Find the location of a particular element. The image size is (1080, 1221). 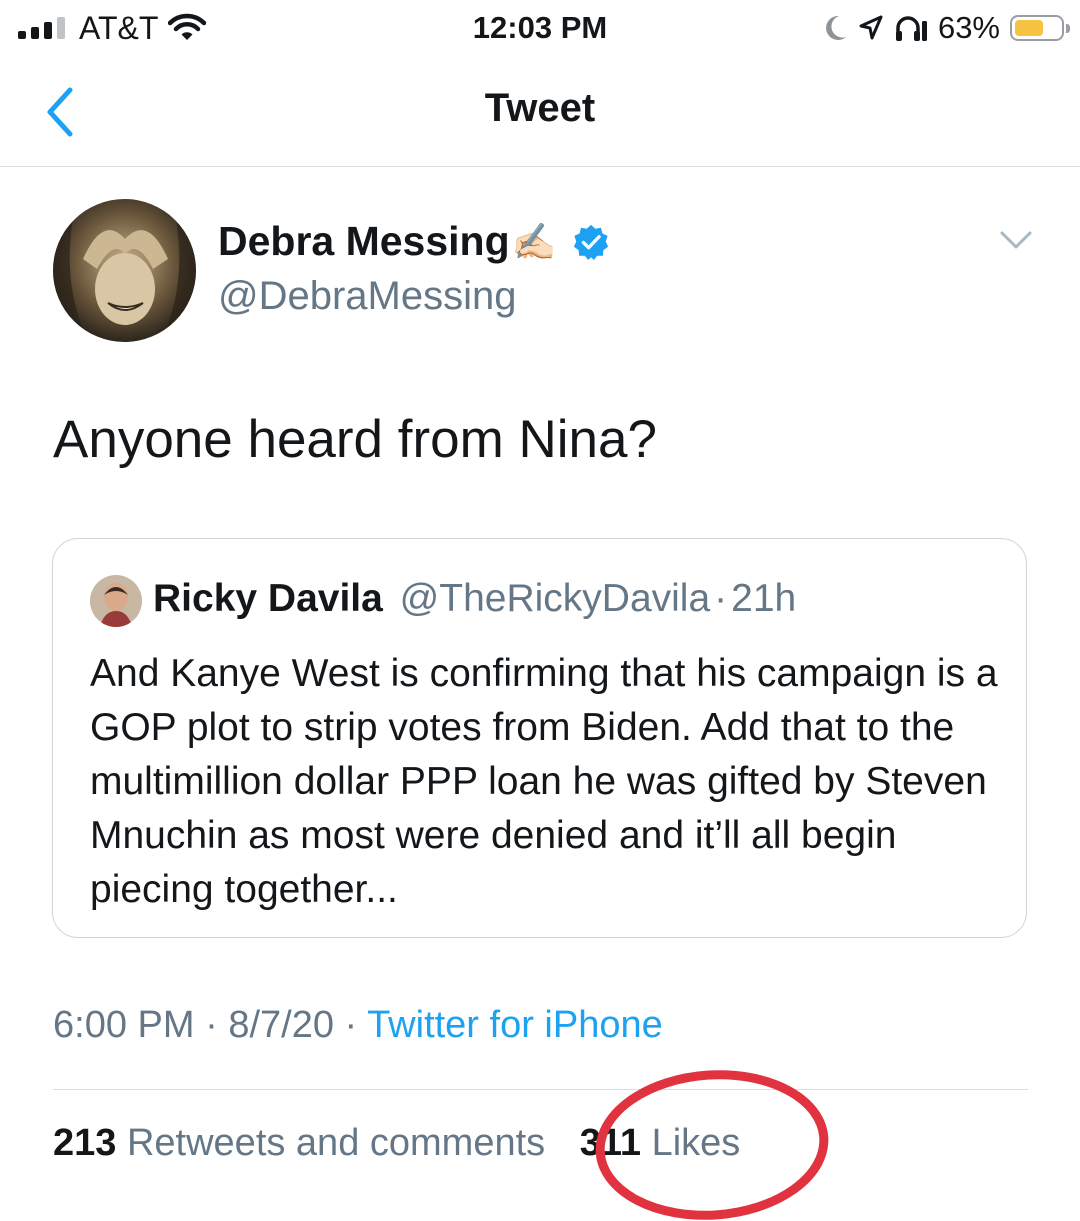

quoted-header: Ricky Davila @TheRickyDavila · 21h is located at coordinates (474, 599).